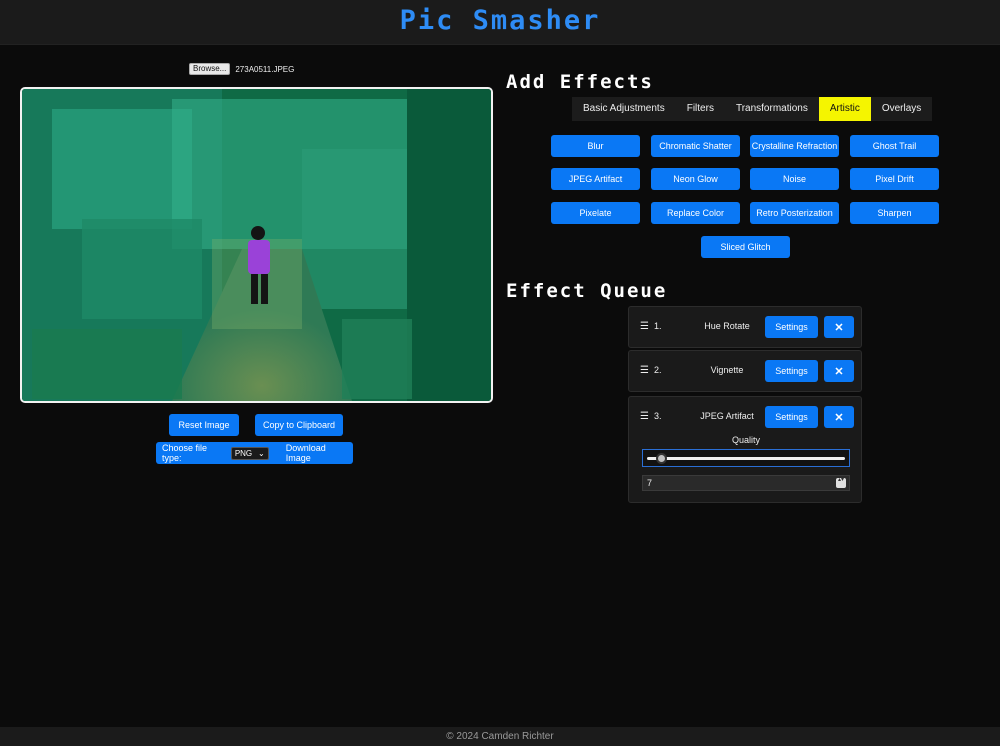 The width and height of the screenshot is (1000, 746). Describe the element at coordinates (794, 213) in the screenshot. I see `effect-button-retro-posterization: Retro Posterization` at that location.